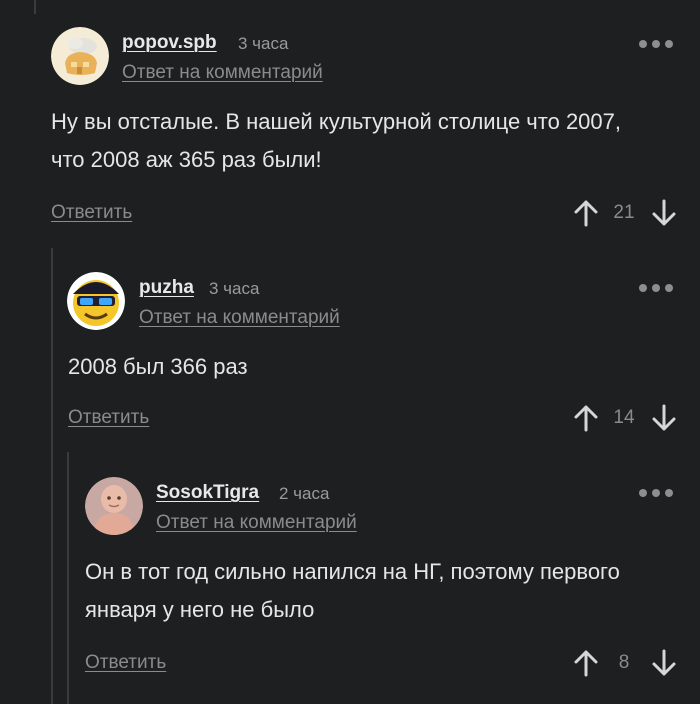 Image resolution: width=700 pixels, height=704 pixels. Describe the element at coordinates (35, 7) in the screenshot. I see `thread-line-top` at that location.